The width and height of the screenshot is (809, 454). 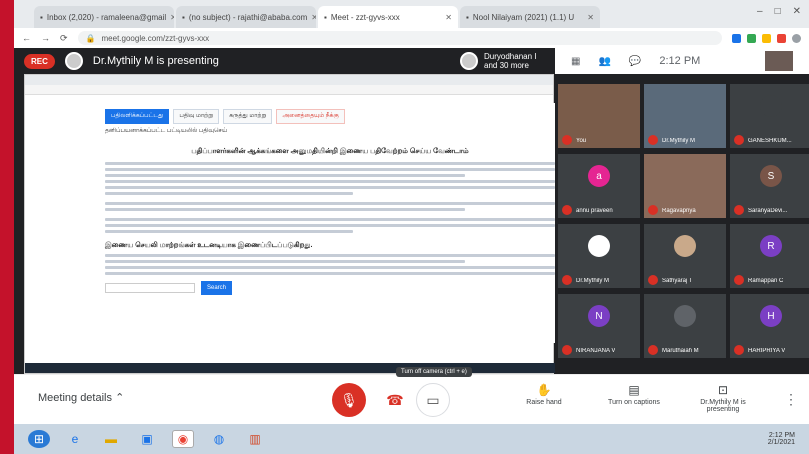 I want to click on meeting-details-button: Meeting details ⌃, so click(x=81, y=397).